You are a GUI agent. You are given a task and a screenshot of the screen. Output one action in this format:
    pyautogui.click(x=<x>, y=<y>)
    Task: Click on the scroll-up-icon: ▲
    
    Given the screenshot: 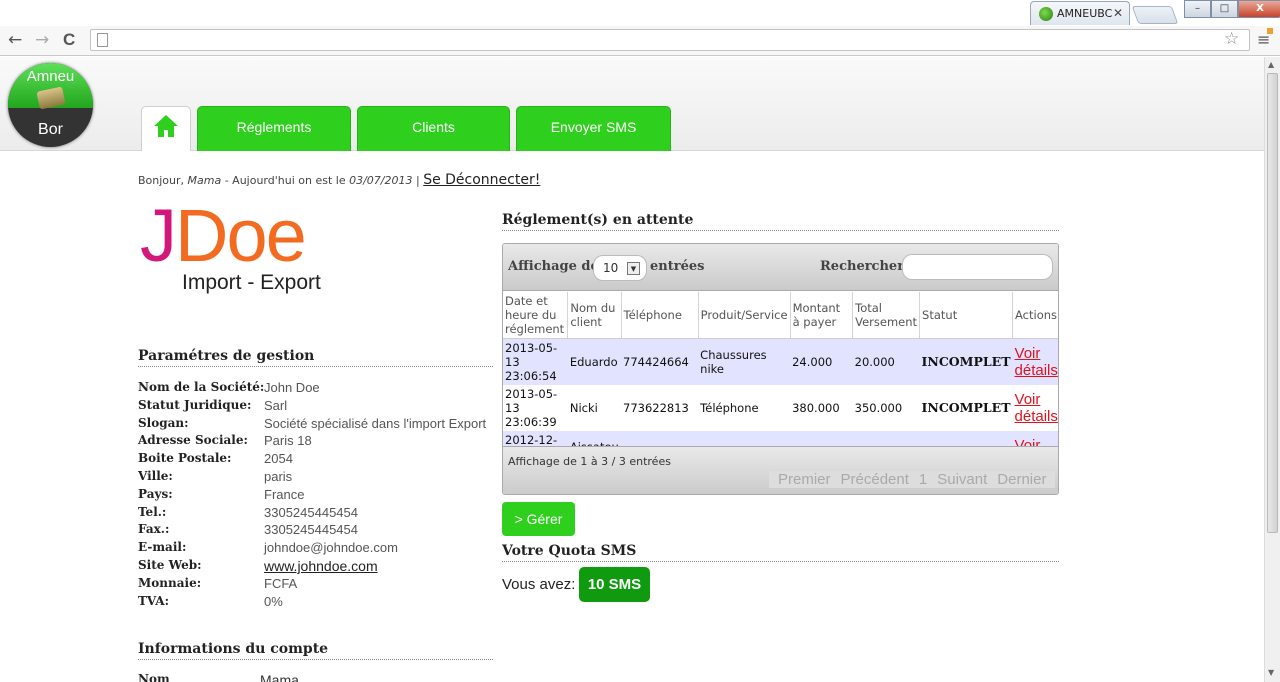 What is the action you would take?
    pyautogui.click(x=1271, y=64)
    